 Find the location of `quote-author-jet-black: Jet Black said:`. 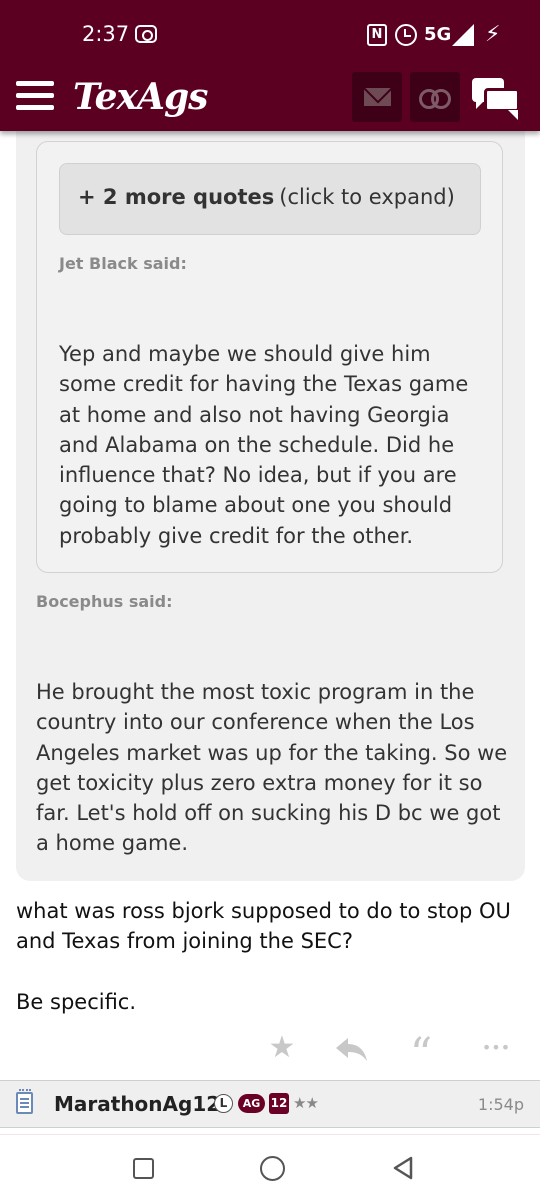

quote-author-jet-black: Jet Black said: is located at coordinates (123, 263).